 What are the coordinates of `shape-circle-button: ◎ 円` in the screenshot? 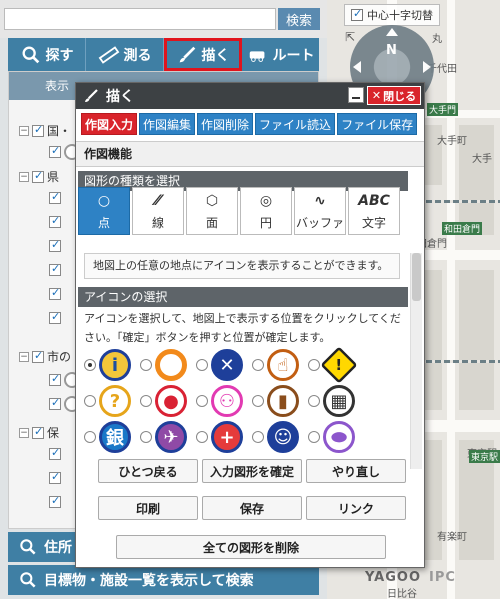 It's located at (266, 211).